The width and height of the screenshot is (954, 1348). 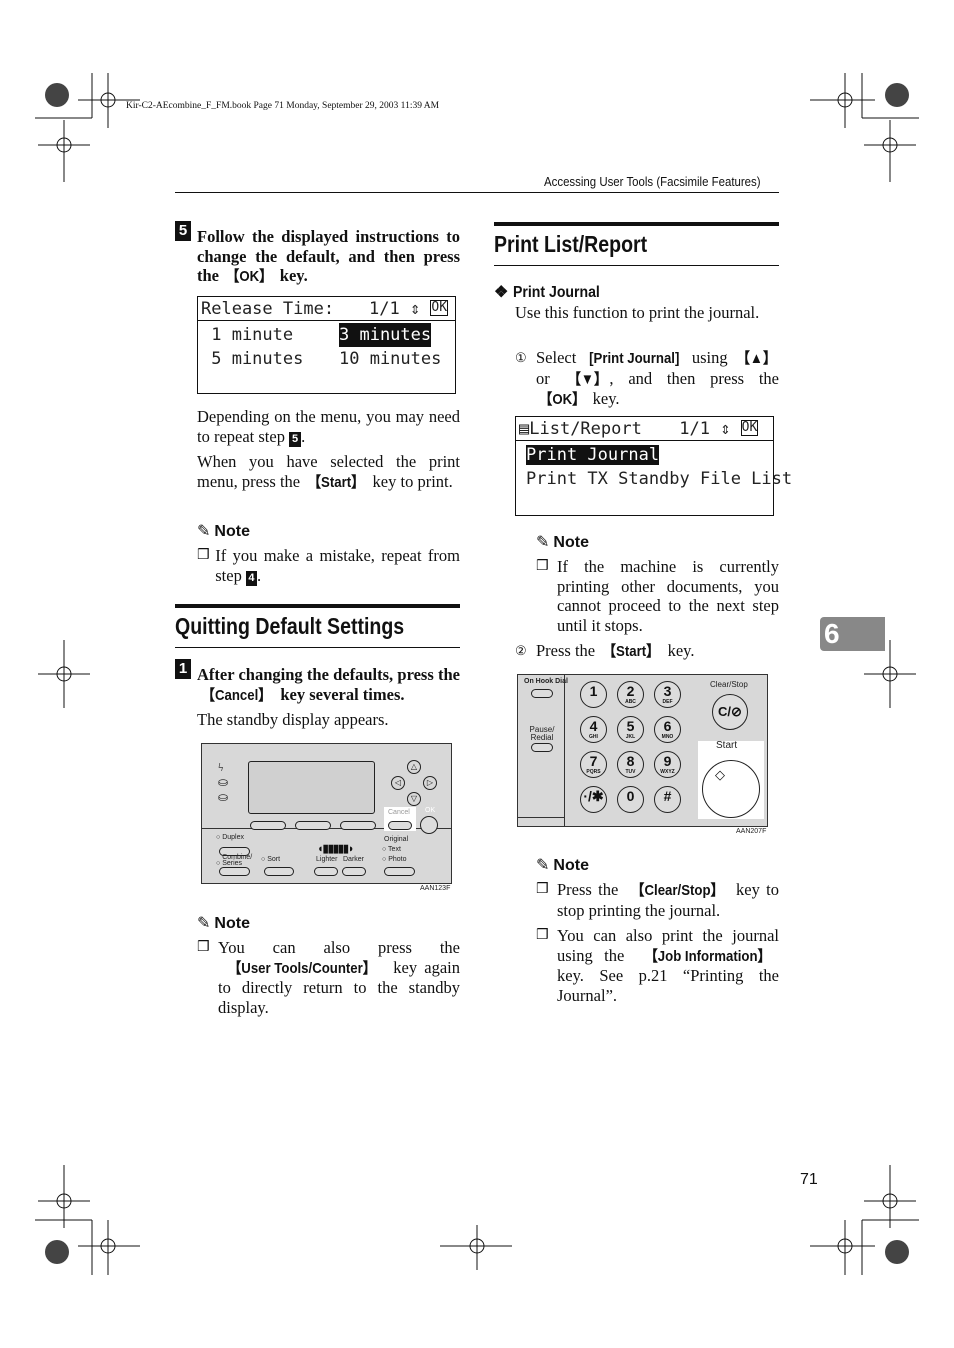 What do you see at coordinates (326, 871) in the screenshot?
I see `lighter-button` at bounding box center [326, 871].